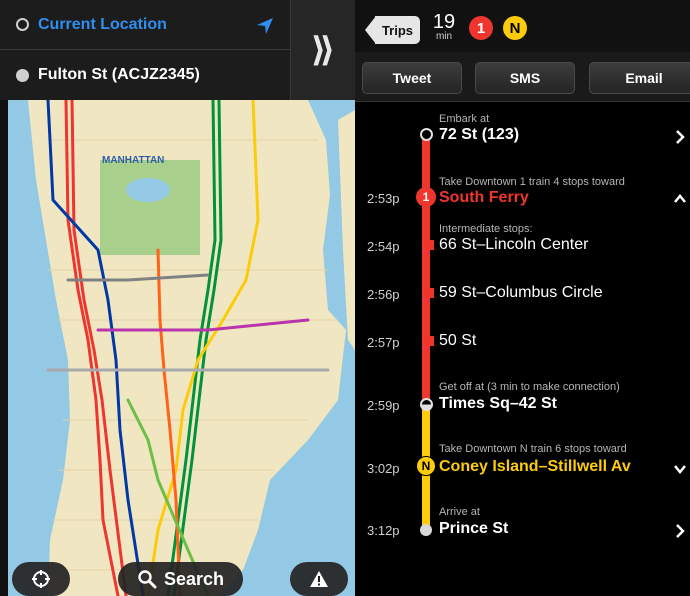 The height and width of the screenshot is (596, 690). What do you see at coordinates (498, 403) in the screenshot?
I see `transfer-station: Times Sq–42 St` at bounding box center [498, 403].